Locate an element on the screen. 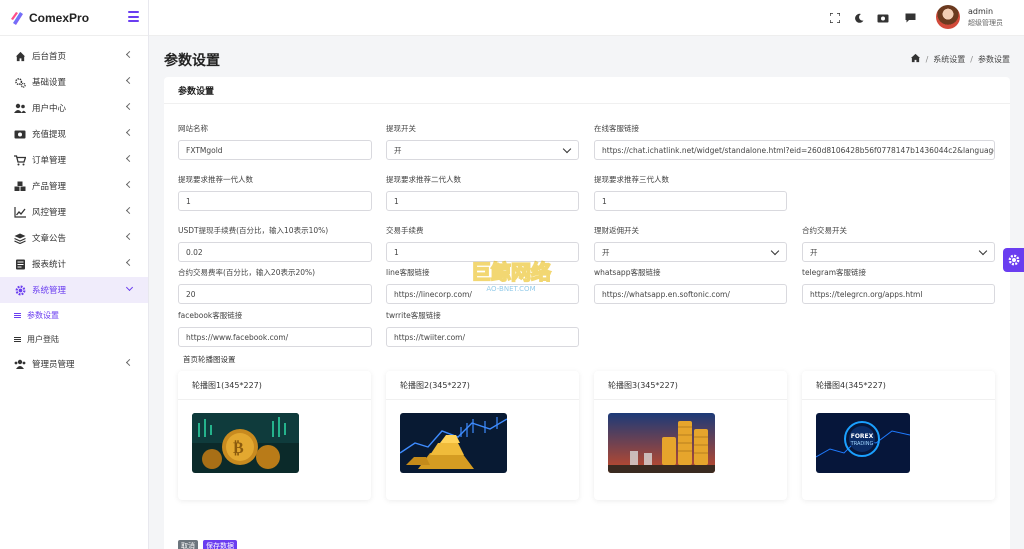 The image size is (1024, 549). sidebar-item-admins: 管理员管理 is located at coordinates (74, 364).